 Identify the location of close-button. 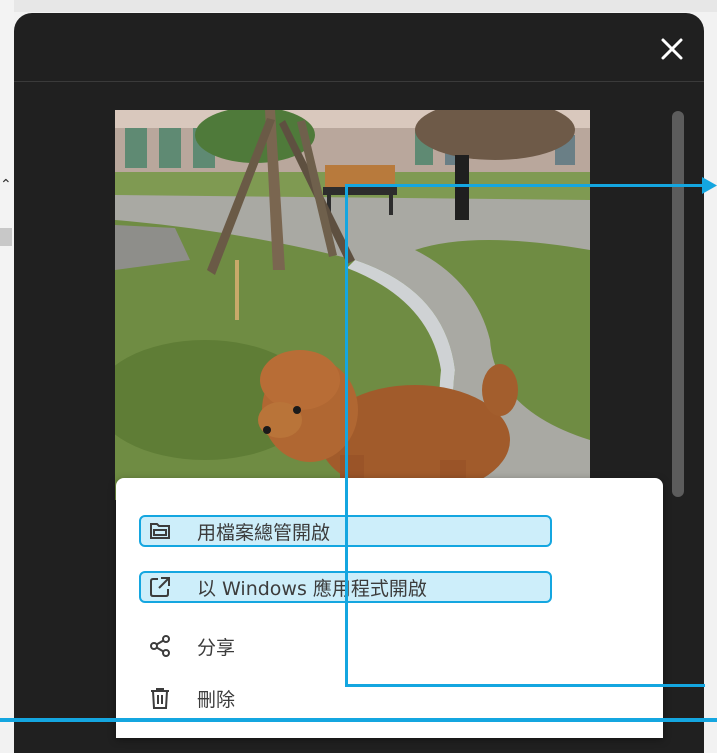
(672, 49).